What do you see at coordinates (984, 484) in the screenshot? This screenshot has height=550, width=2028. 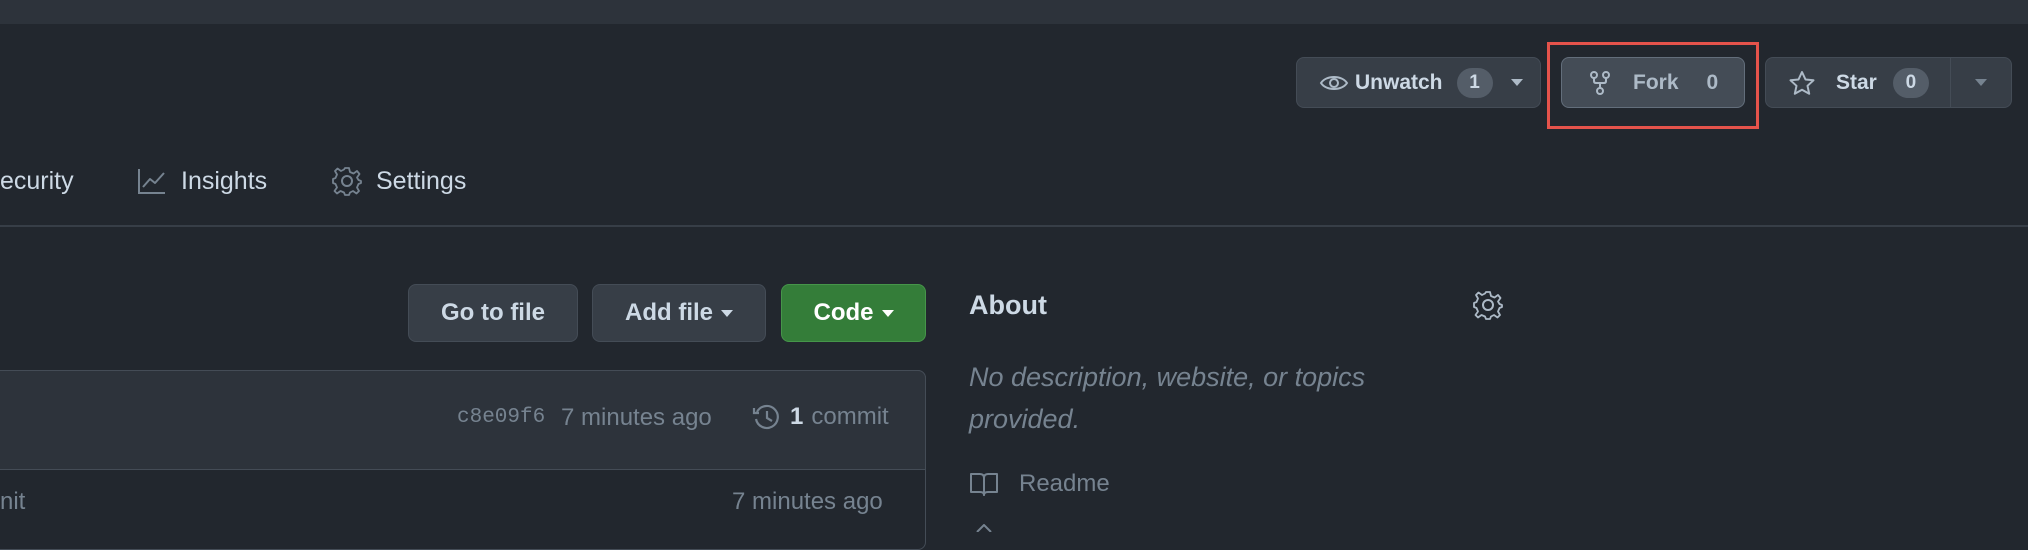 I see `book-icon` at bounding box center [984, 484].